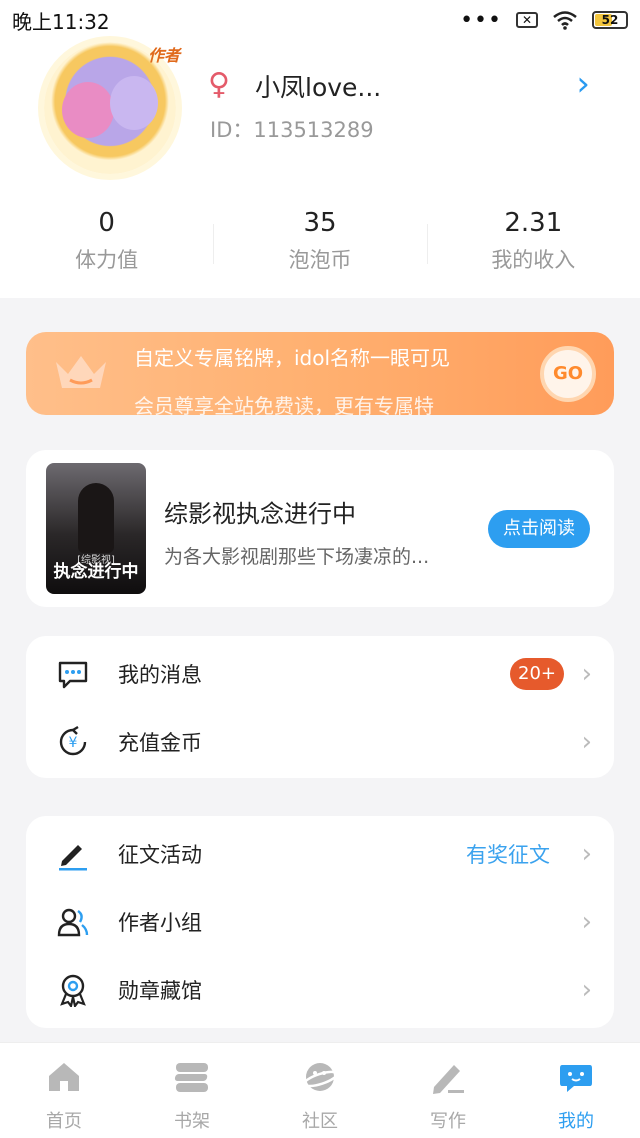 Image resolution: width=640 pixels, height=1138 pixels. What do you see at coordinates (576, 1078) in the screenshot?
I see `me-icon` at bounding box center [576, 1078].